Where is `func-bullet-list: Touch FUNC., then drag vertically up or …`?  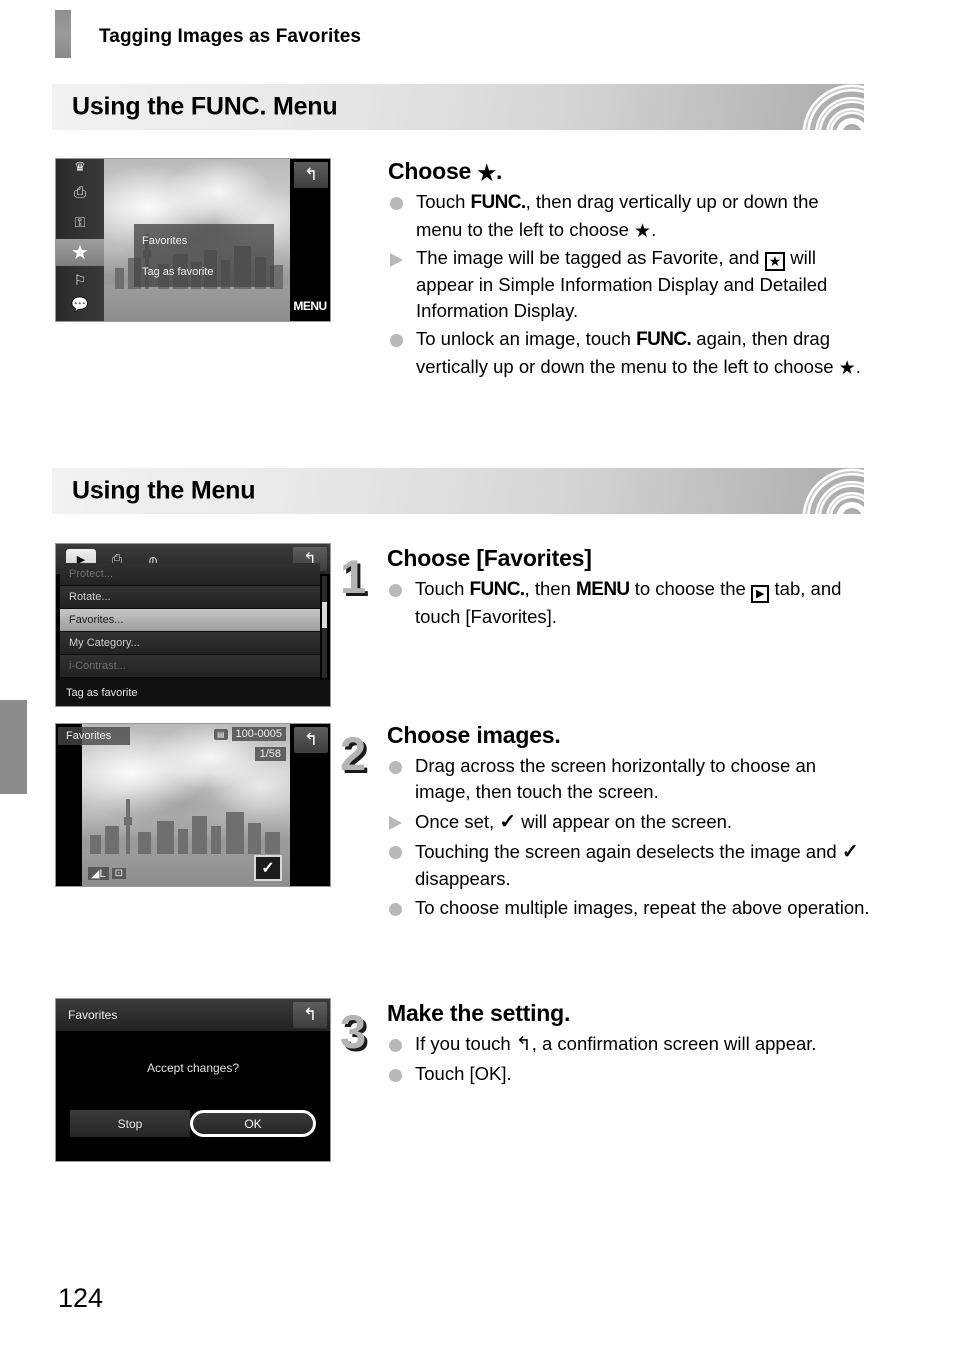 func-bullet-list: Touch FUNC., then drag vertically up or … is located at coordinates (628, 284).